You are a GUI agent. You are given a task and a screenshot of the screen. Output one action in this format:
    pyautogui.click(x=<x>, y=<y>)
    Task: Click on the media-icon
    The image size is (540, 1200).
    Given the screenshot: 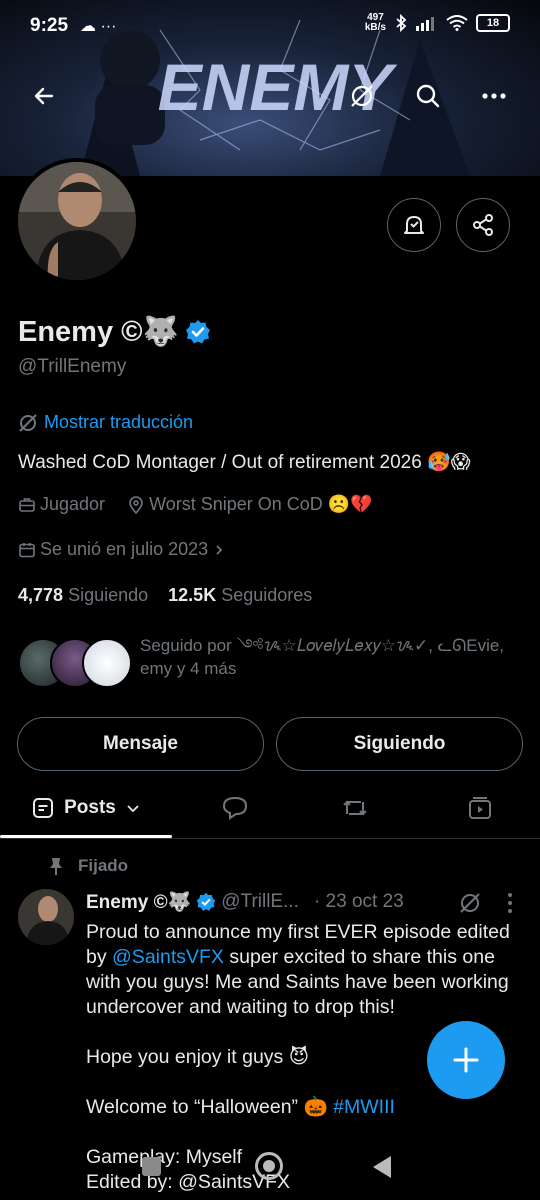 What is the action you would take?
    pyautogui.click(x=480, y=808)
    